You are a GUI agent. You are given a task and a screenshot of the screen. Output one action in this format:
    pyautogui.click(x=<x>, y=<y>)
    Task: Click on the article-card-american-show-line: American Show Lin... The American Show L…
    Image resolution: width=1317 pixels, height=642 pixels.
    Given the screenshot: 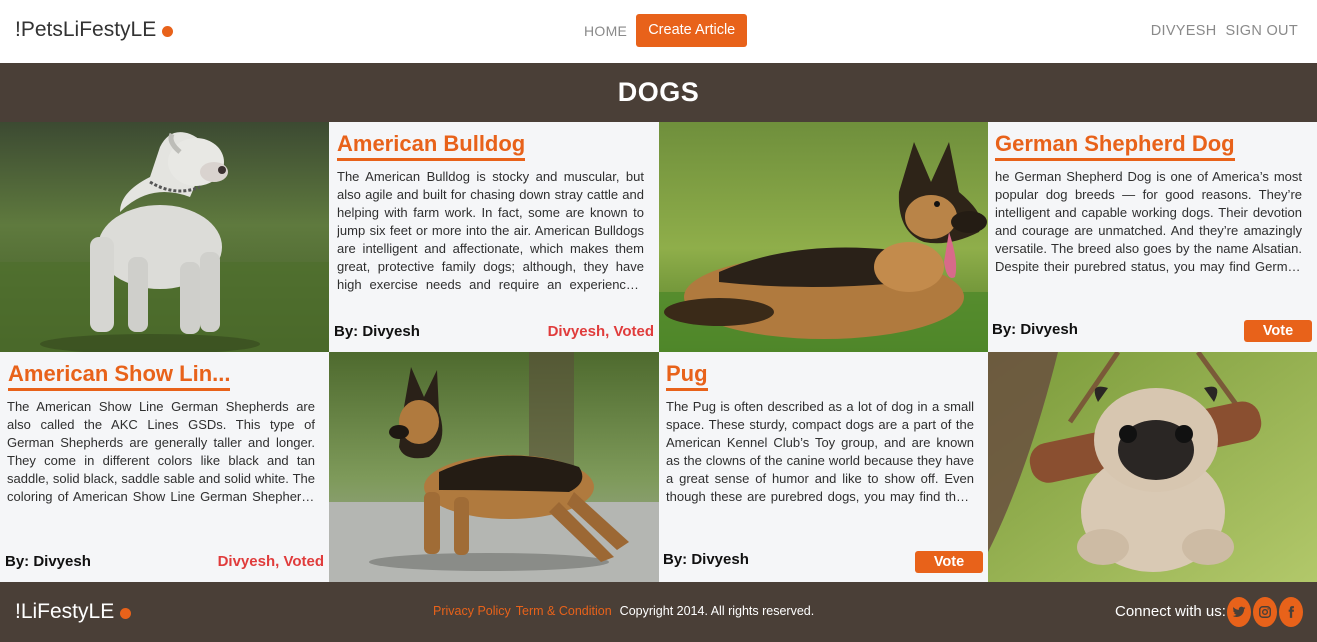 What is the action you would take?
    pyautogui.click(x=164, y=467)
    